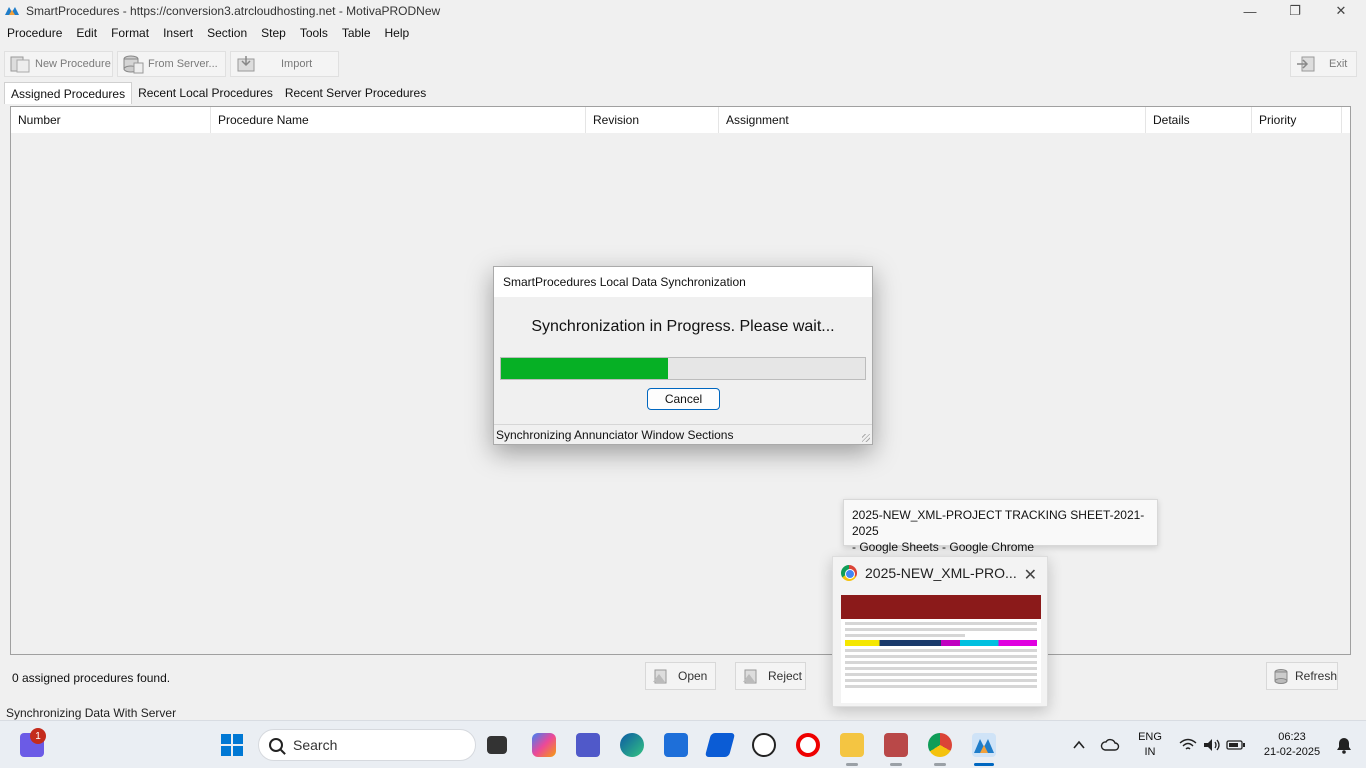 The image size is (1366, 768). What do you see at coordinates (12, 11) in the screenshot?
I see `smartprocedures-app-icon` at bounding box center [12, 11].